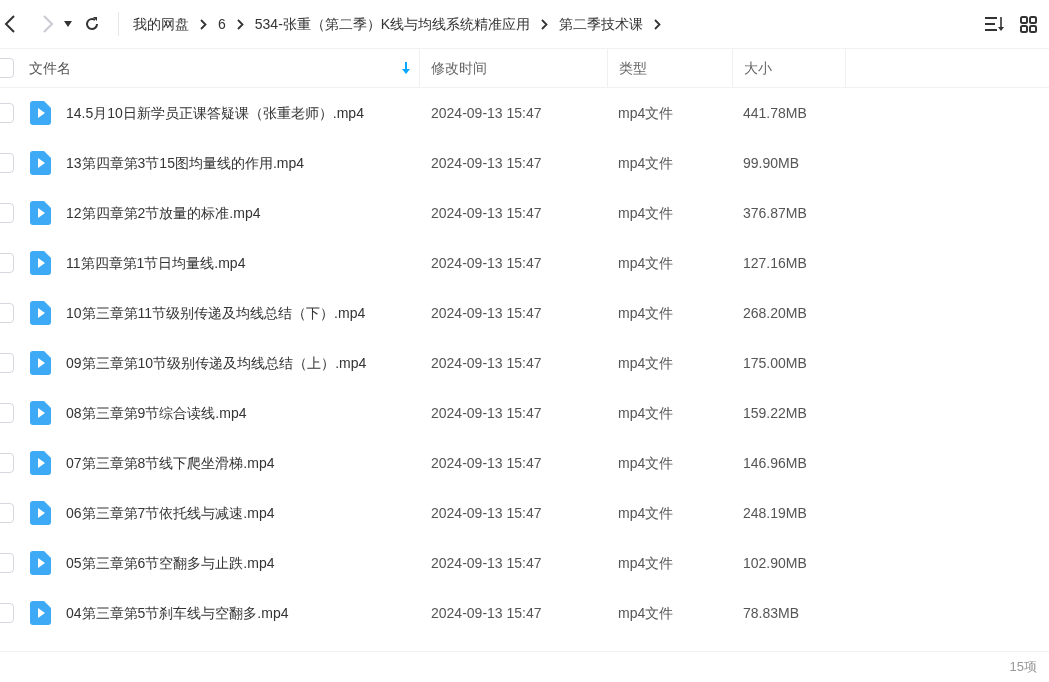  I want to click on breadcrumb-link: 第二季技术课, so click(601, 24).